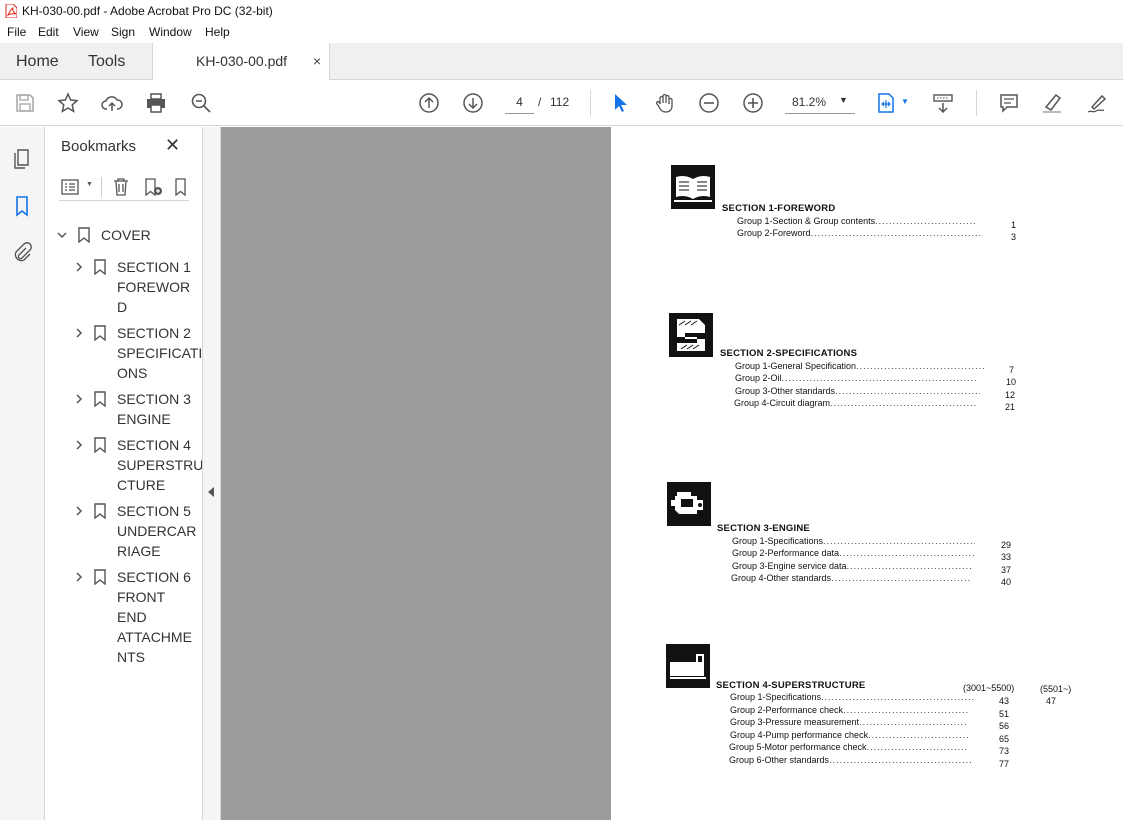  Describe the element at coordinates (123, 32) in the screenshot. I see `menu-sign: Sign` at that location.